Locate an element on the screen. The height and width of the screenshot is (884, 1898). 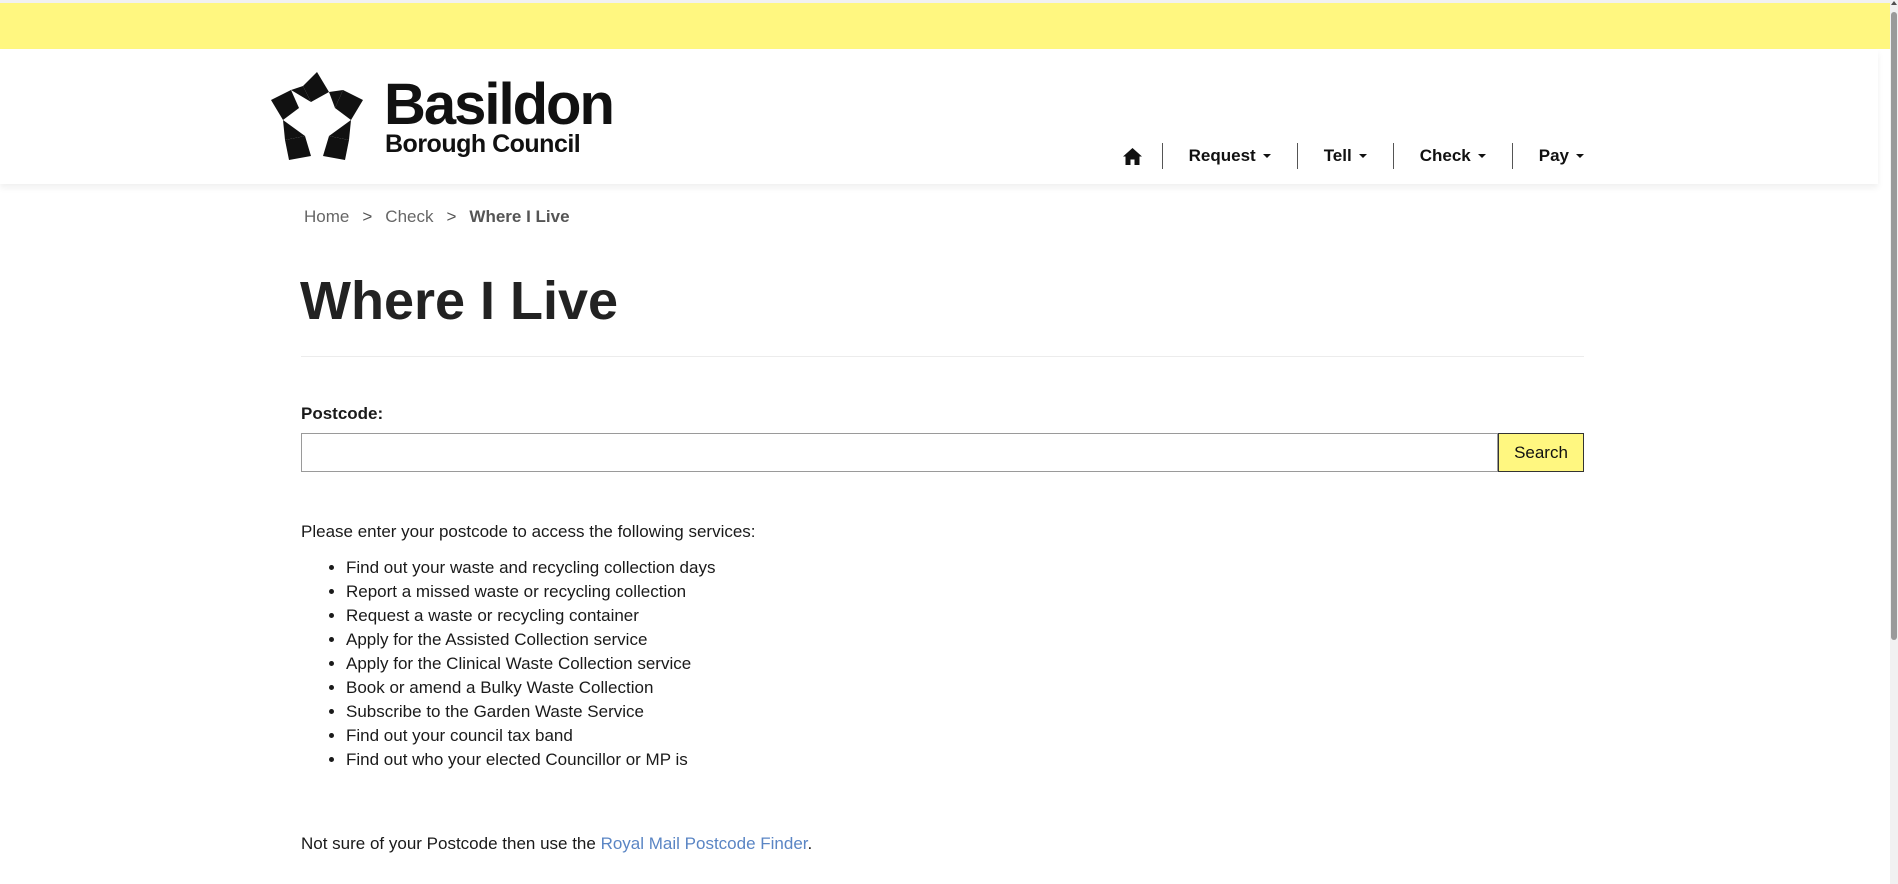
main-nav: Request Tell Check Pay is located at coordinates (1351, 156).